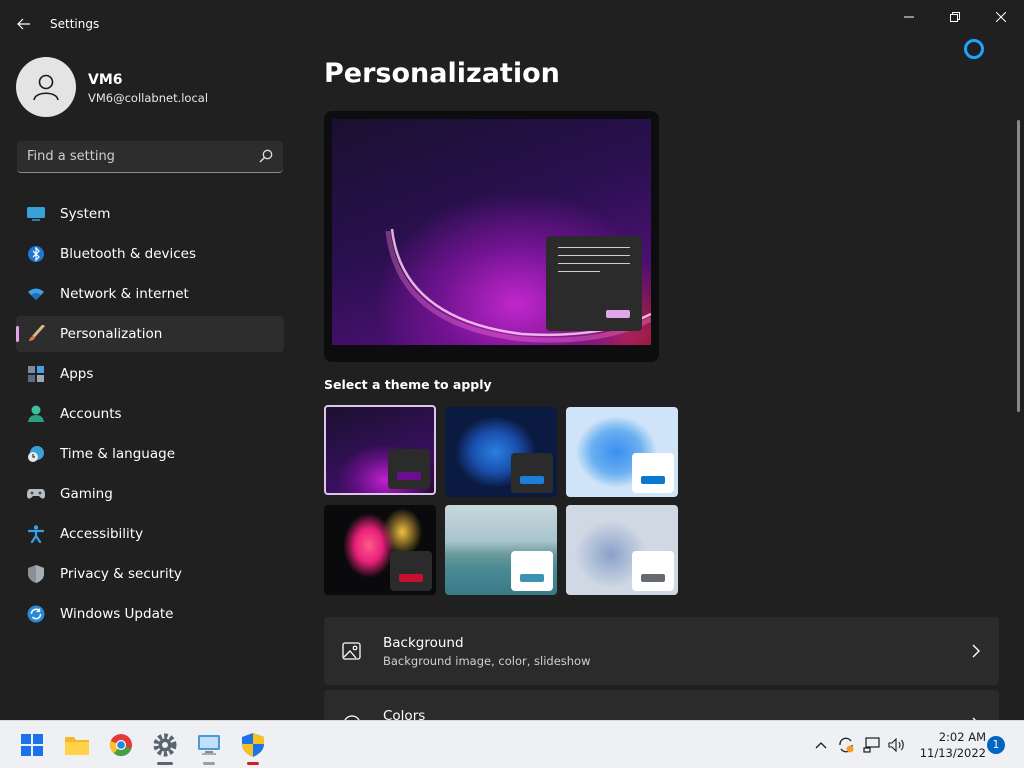 Image resolution: width=1024 pixels, height=768 pixels. I want to click on user-name: VM6, so click(105, 80).